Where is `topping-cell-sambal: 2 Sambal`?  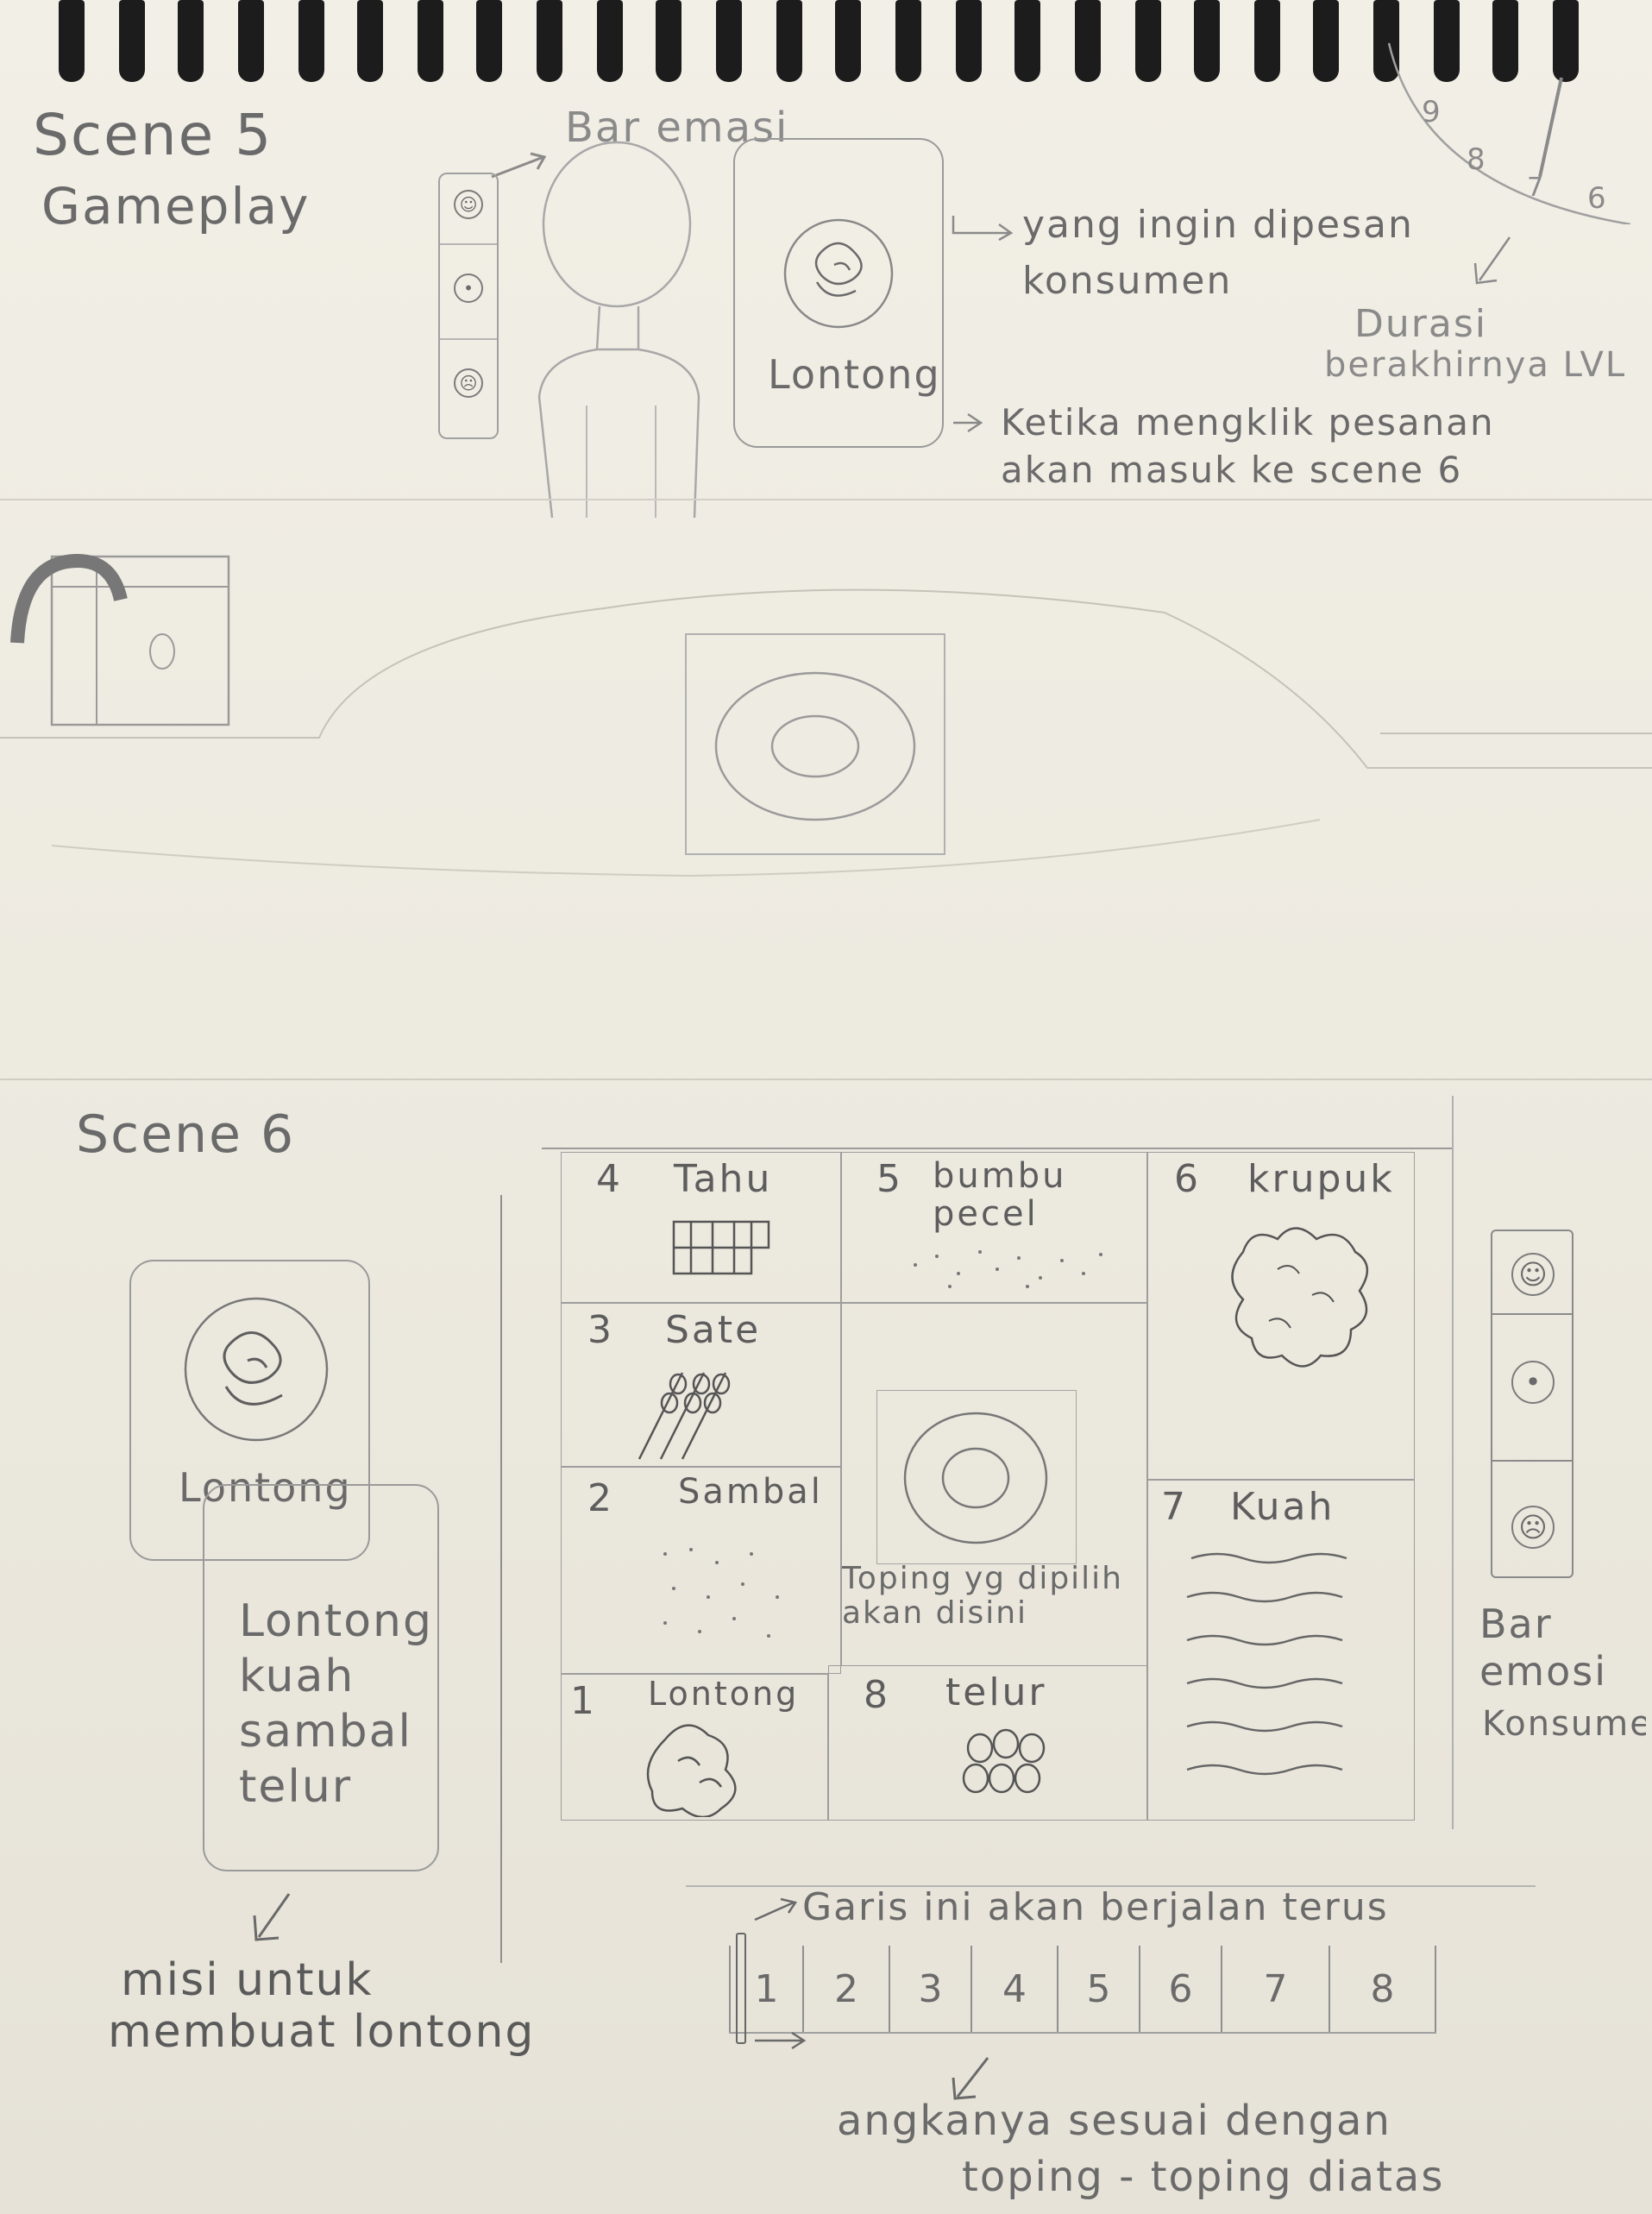 topping-cell-sambal: 2 Sambal is located at coordinates (701, 1571).